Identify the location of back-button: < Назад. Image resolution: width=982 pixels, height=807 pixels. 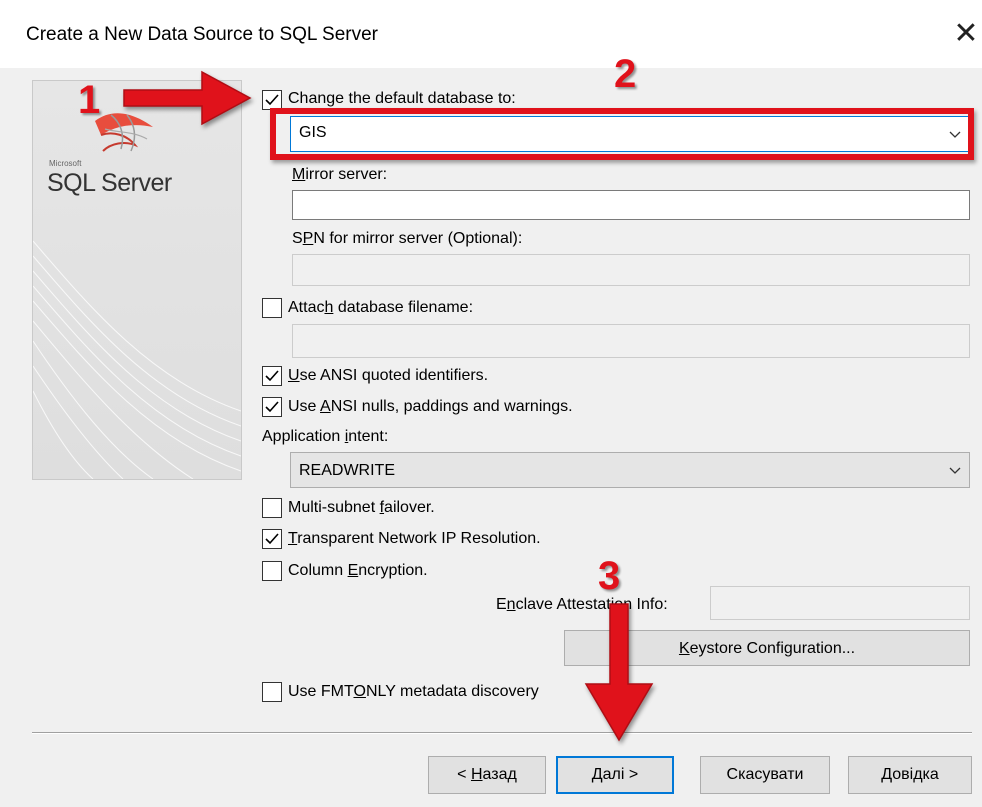
(487, 775).